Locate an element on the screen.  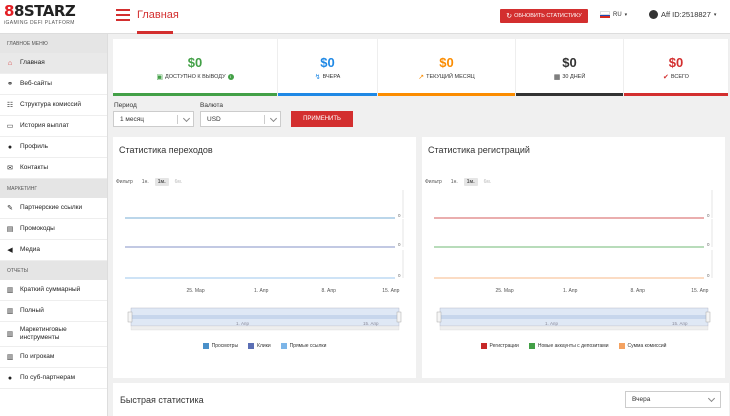
sidebar-item-label: История выплат is located at coordinates (44, 125).